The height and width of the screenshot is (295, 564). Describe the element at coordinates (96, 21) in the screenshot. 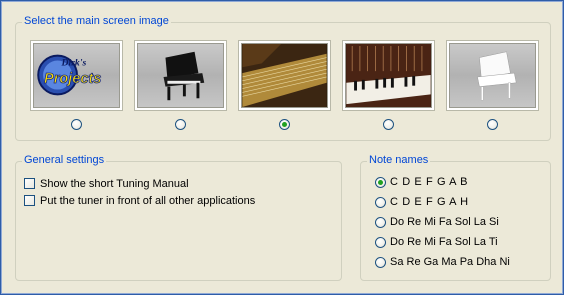

I see `main-image-legend: Select the main screen image` at that location.